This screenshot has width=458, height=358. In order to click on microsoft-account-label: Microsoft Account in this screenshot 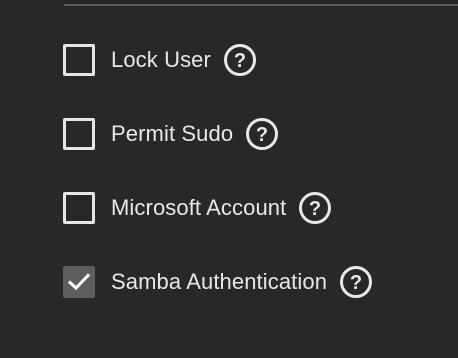, I will do `click(199, 207)`.